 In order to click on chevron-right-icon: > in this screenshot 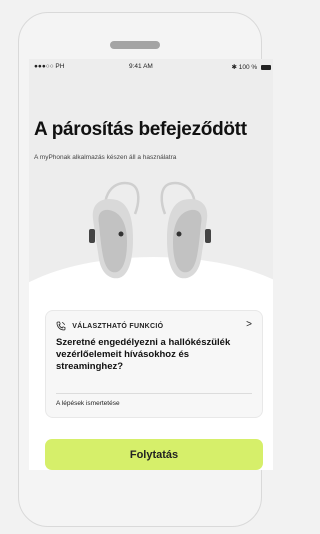, I will do `click(249, 324)`.